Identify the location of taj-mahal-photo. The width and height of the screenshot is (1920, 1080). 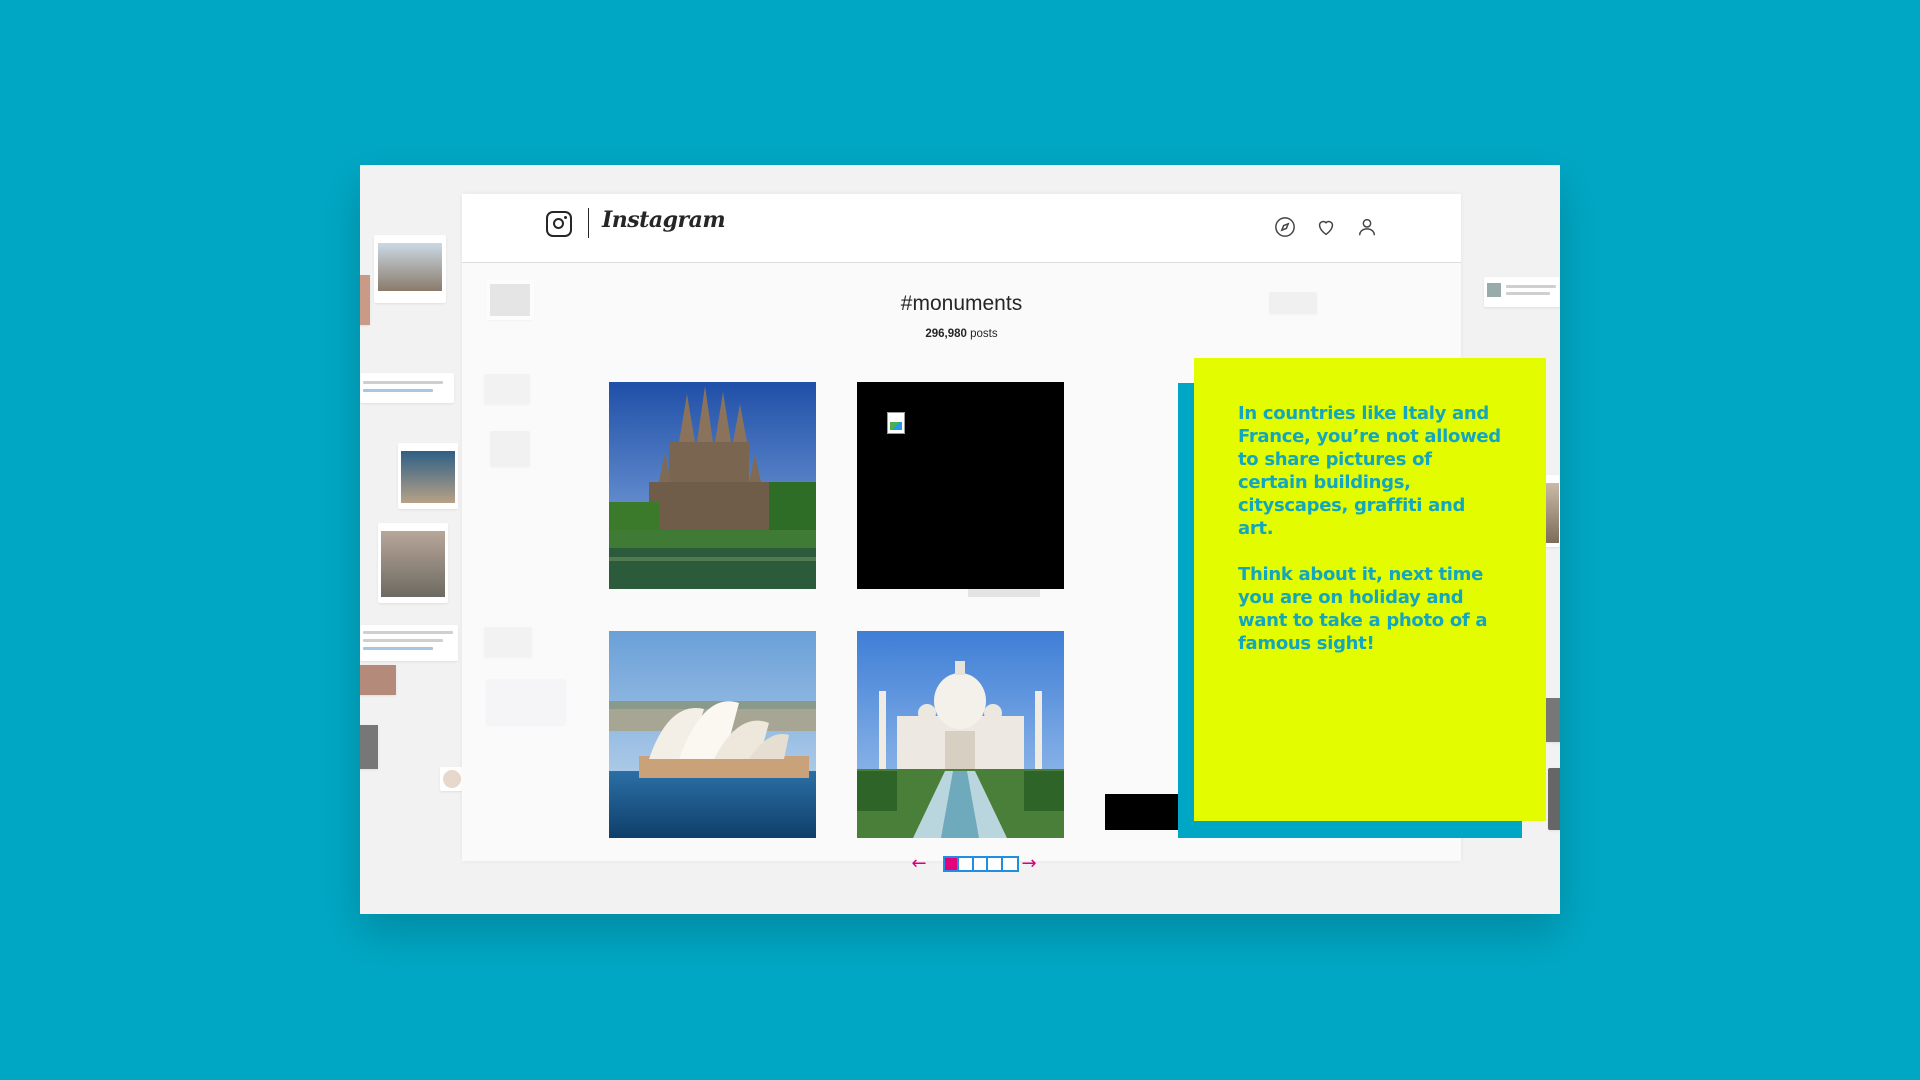
(960, 734).